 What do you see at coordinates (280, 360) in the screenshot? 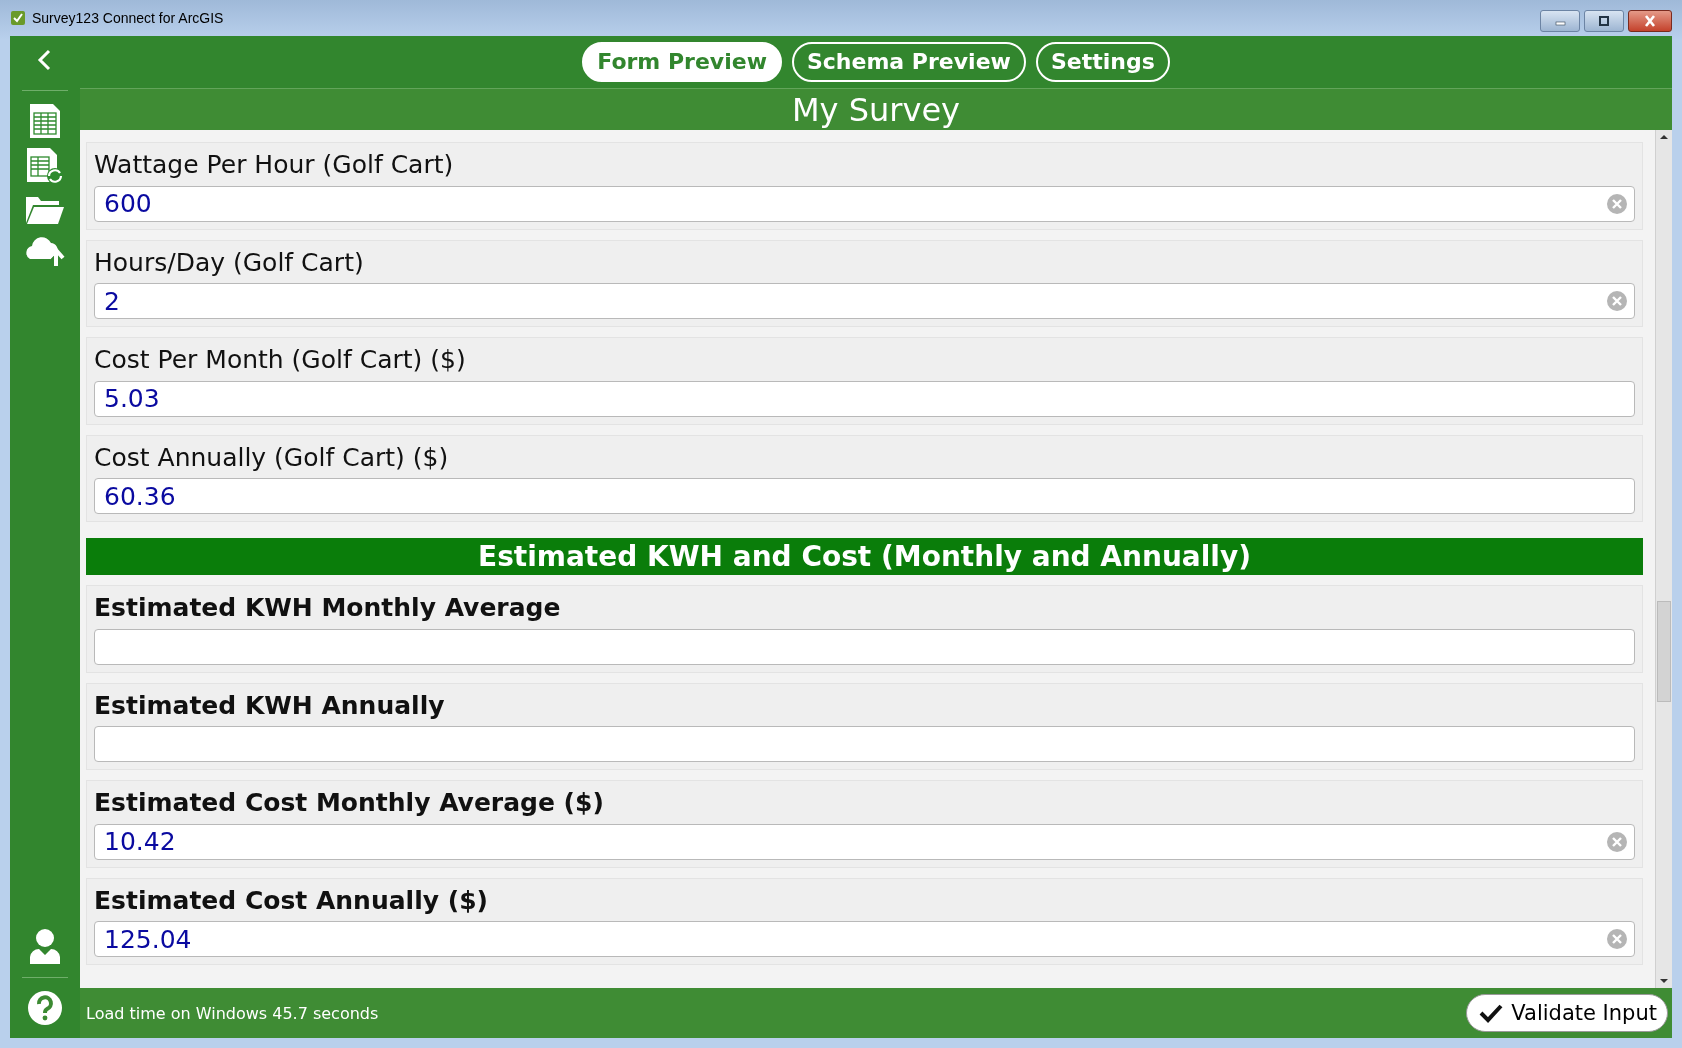
I see `question-label: Cost Per Month (Golf Cart) ($)` at bounding box center [280, 360].